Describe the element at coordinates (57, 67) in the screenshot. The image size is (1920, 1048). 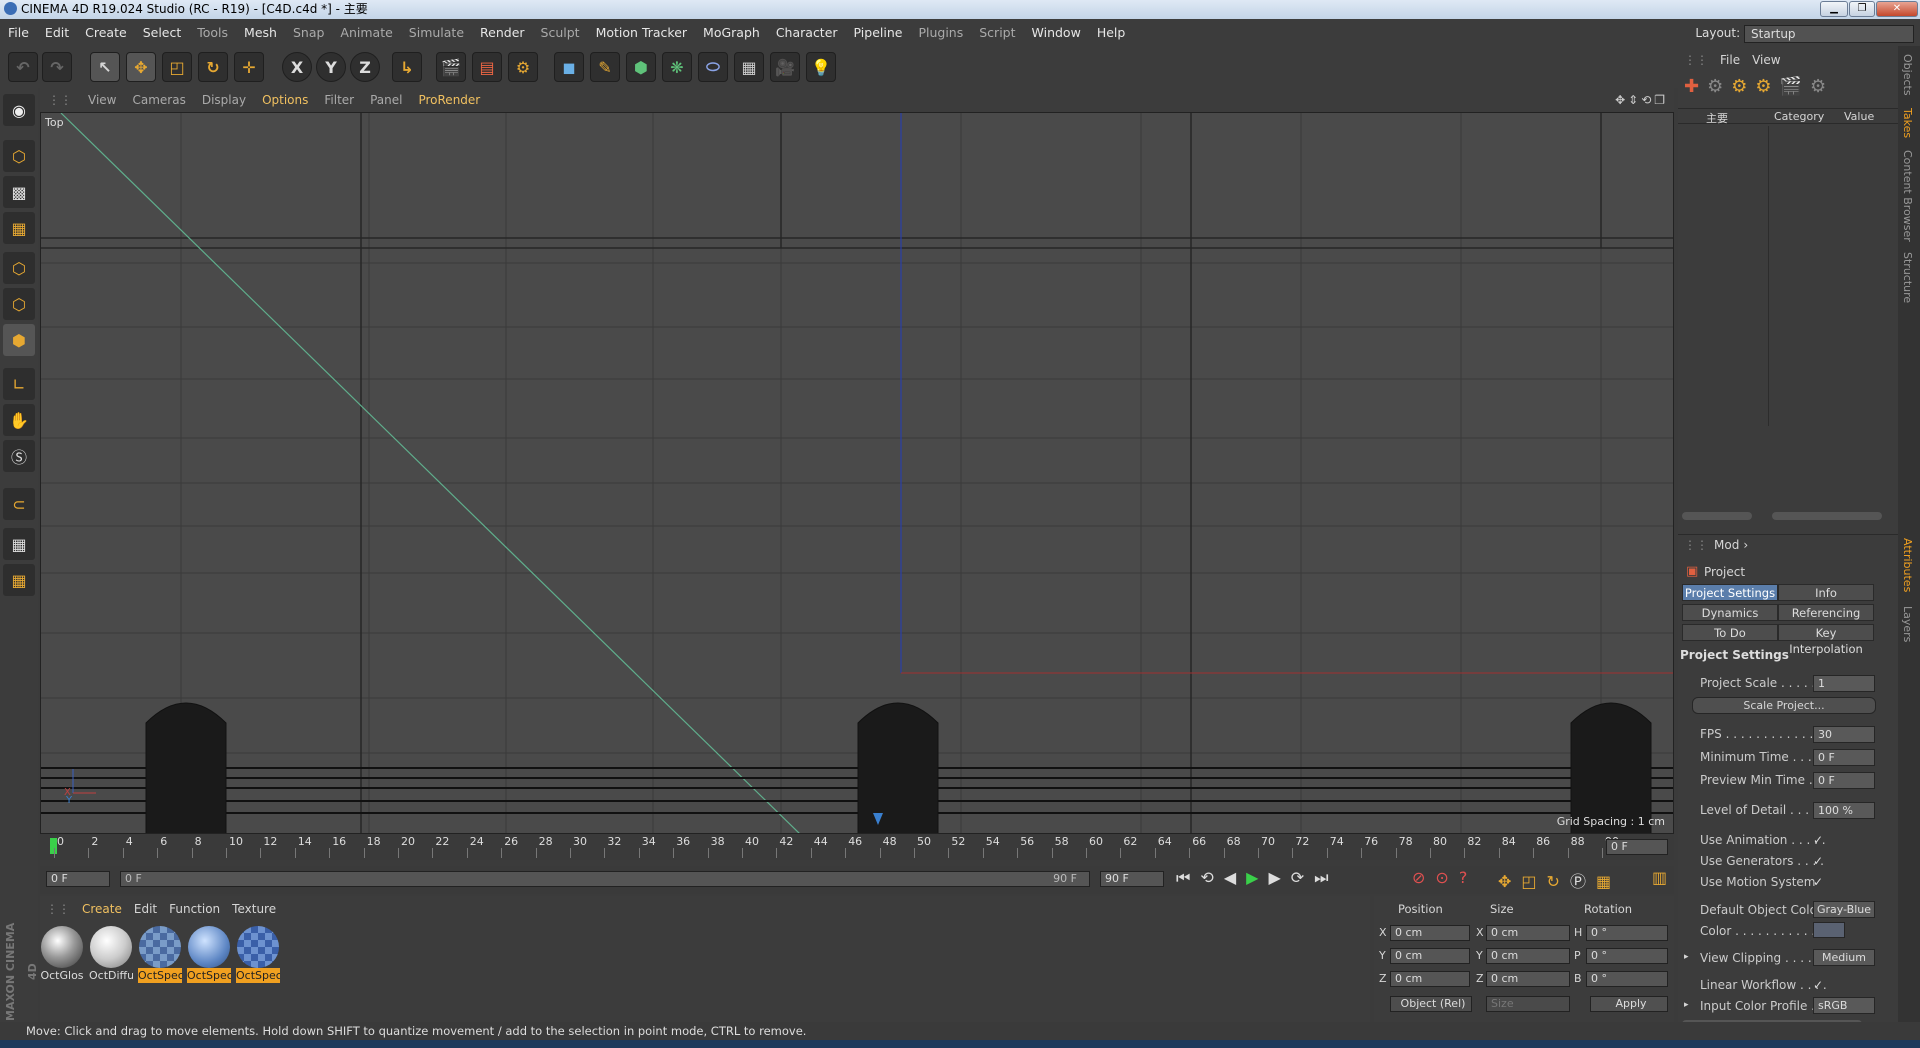
I see `redo-icon: ↷` at that location.